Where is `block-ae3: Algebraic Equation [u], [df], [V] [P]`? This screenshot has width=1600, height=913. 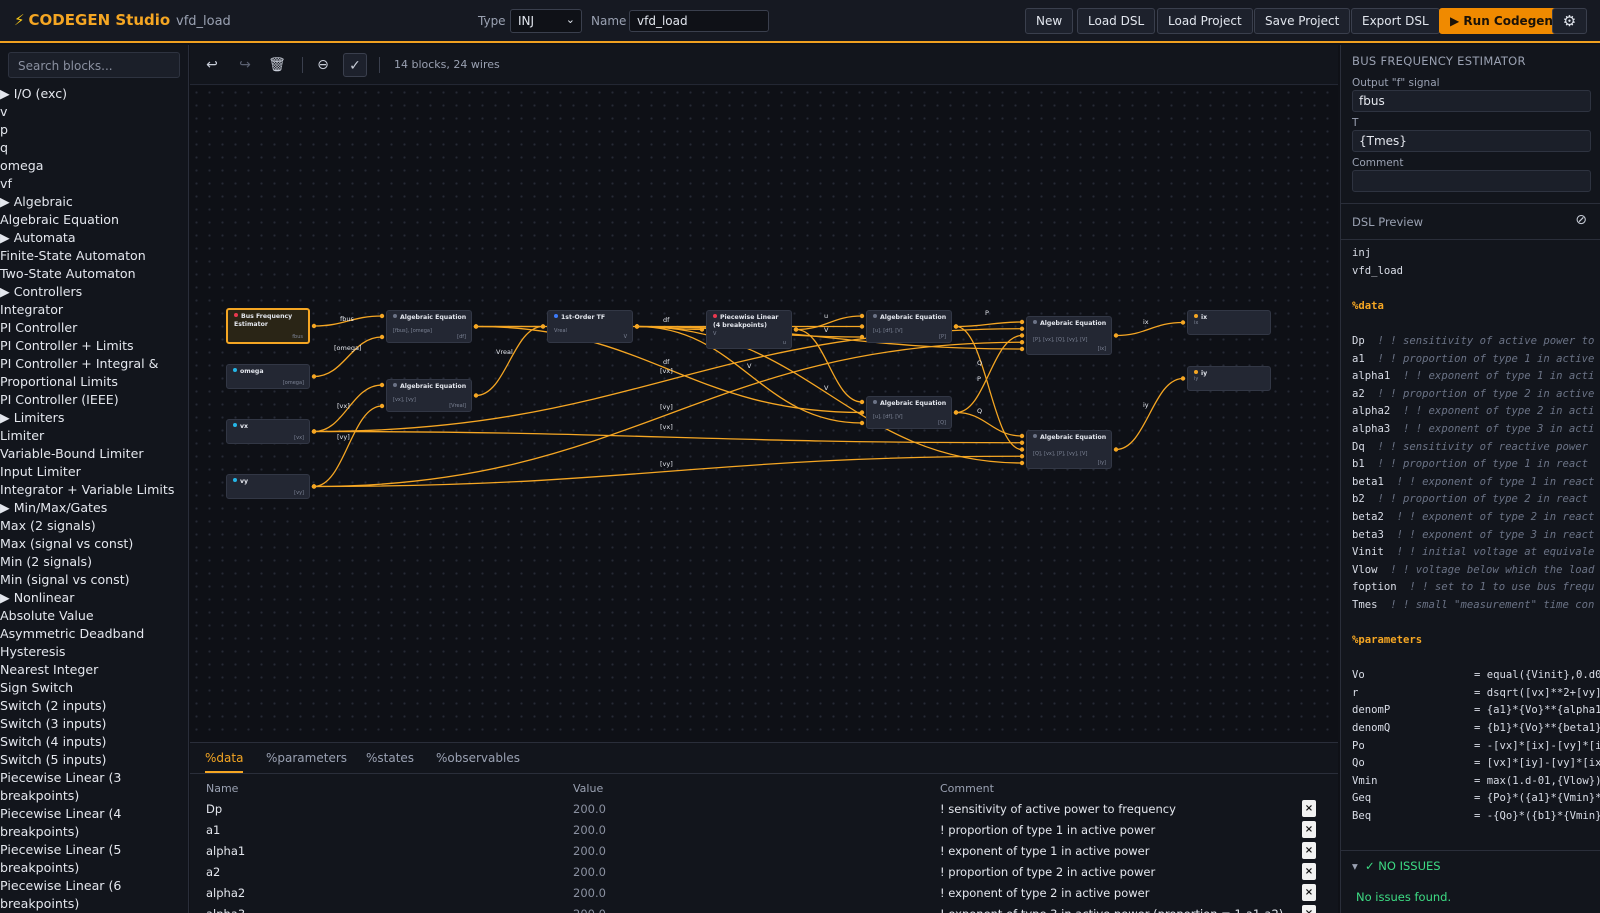 block-ae3: Algebraic Equation [u], [df], [V] [P] is located at coordinates (909, 326).